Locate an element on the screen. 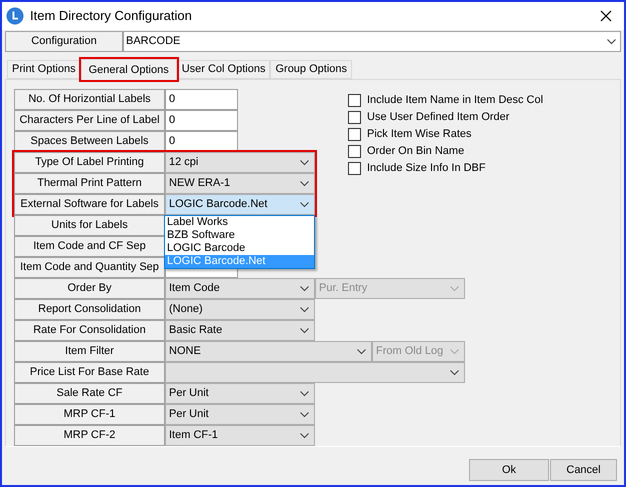 The width and height of the screenshot is (626, 487). checkbox-label: Pick Item Wise Rates is located at coordinates (419, 134).